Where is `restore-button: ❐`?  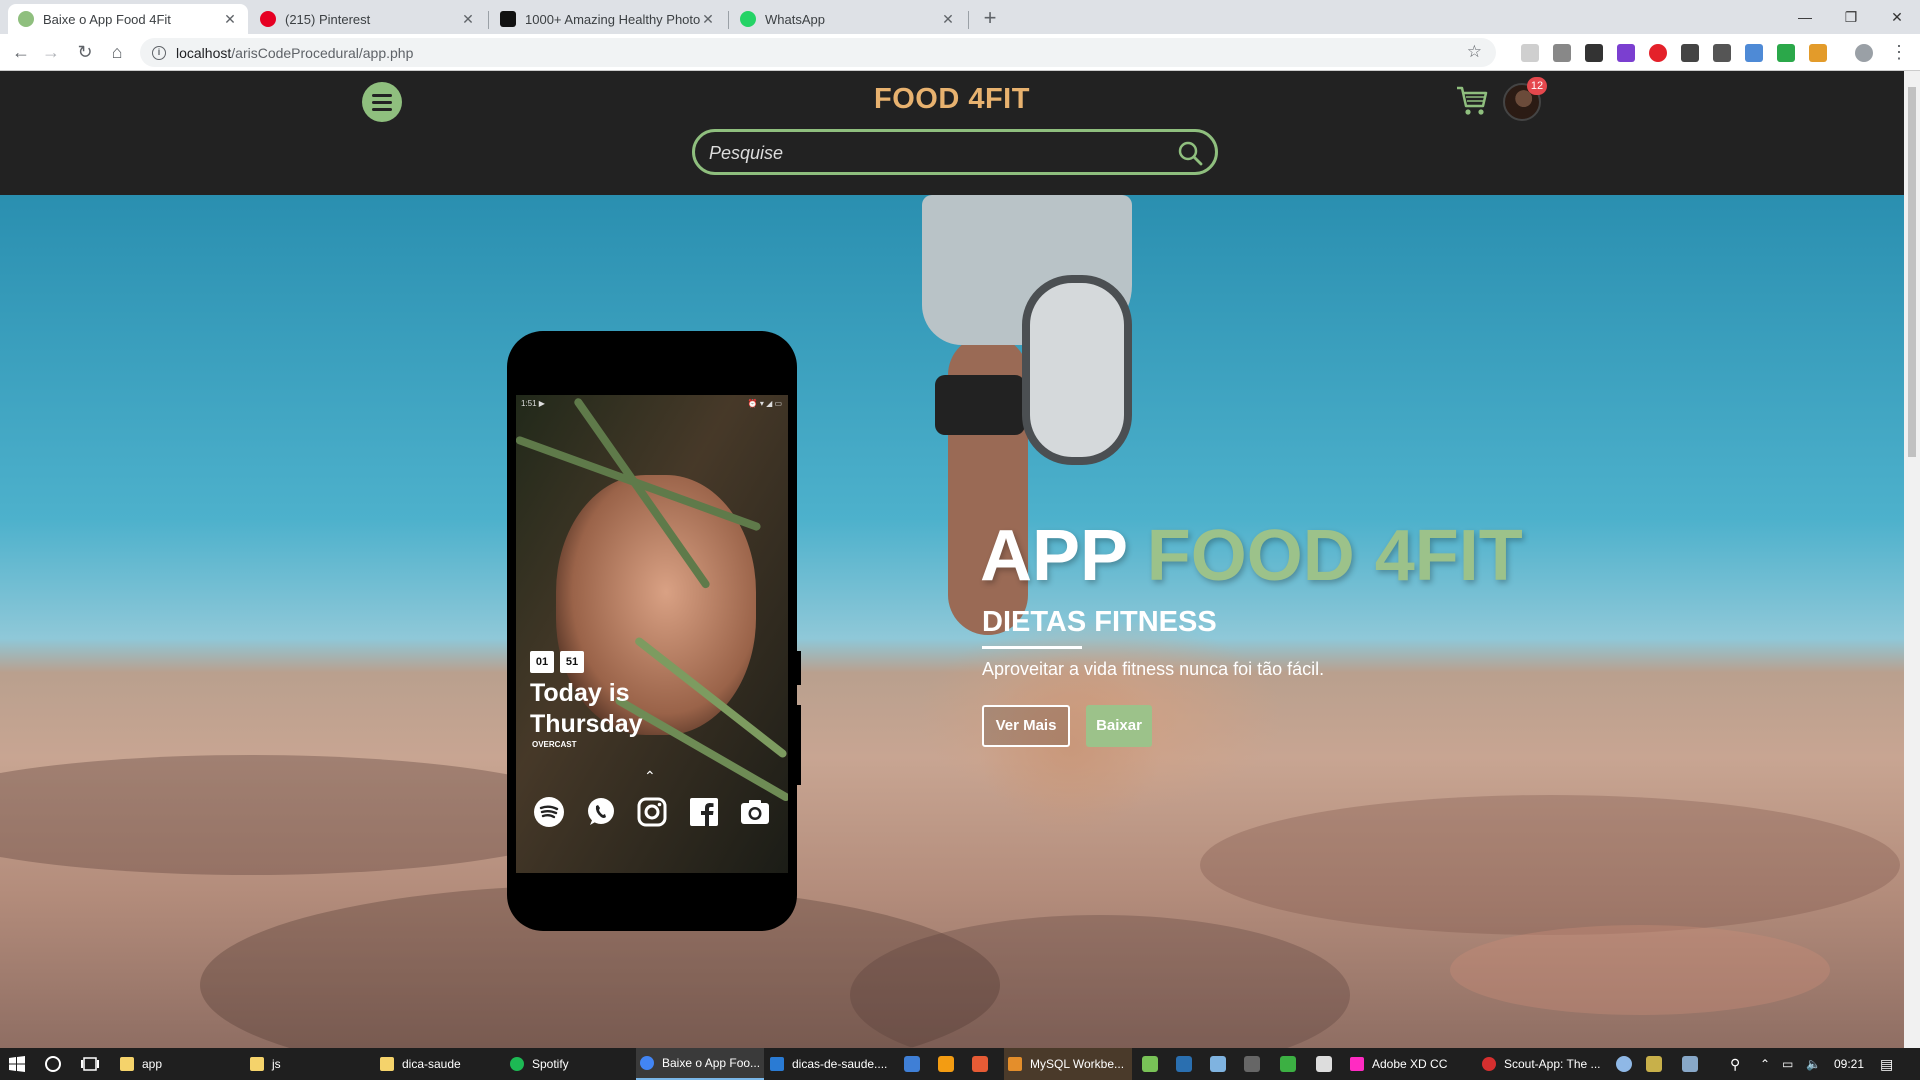 restore-button: ❐ is located at coordinates (1851, 17).